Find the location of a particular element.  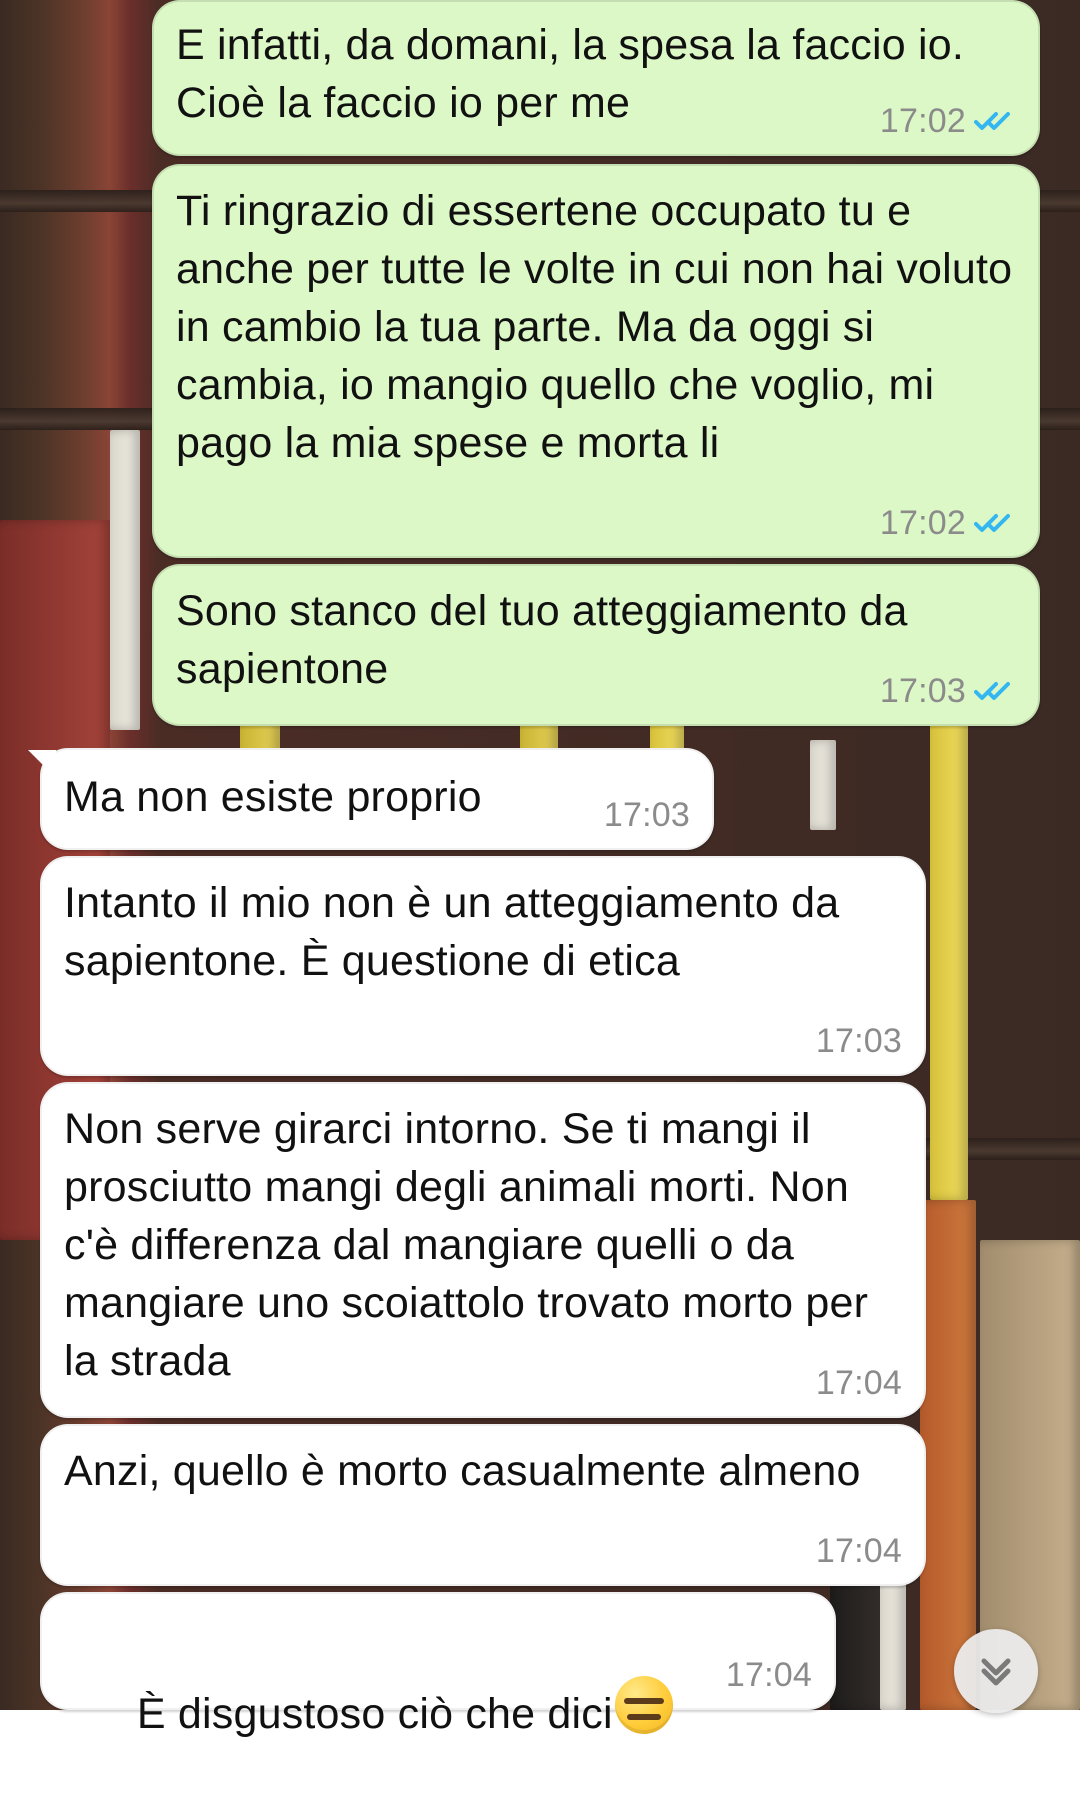

expressionless-face-emoji is located at coordinates (643, 1705).